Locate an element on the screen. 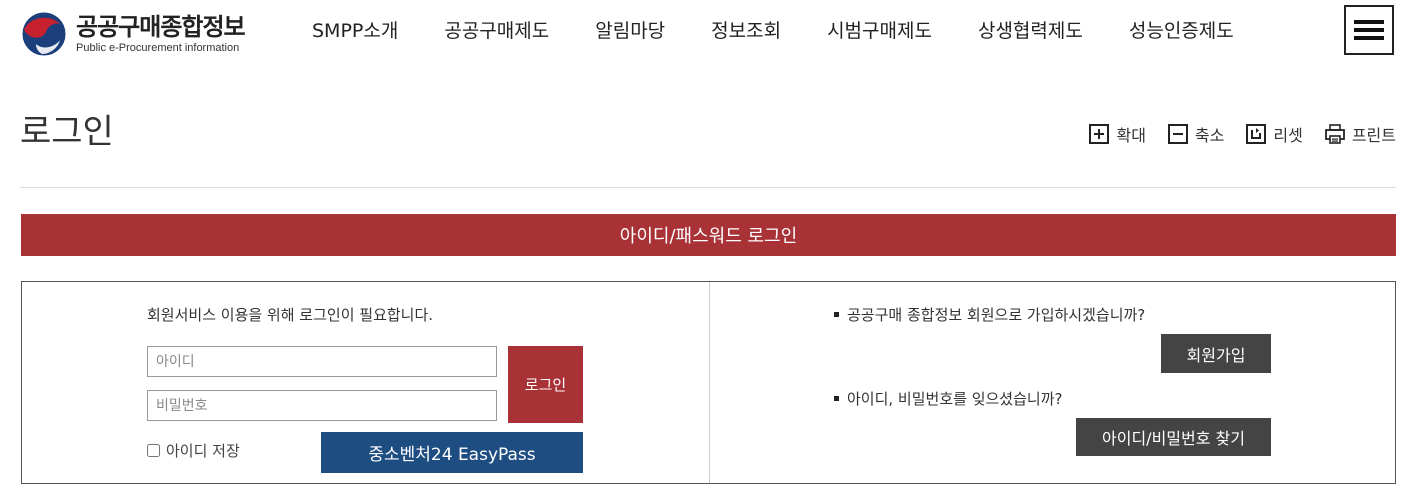 This screenshot has height=496, width=1422. id-input is located at coordinates (322, 361).